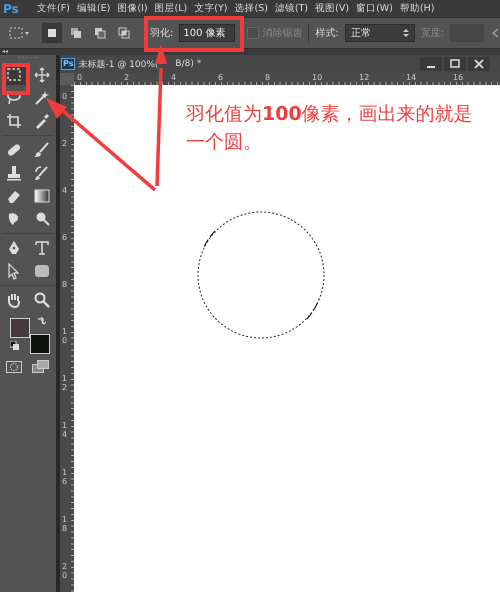 The height and width of the screenshot is (592, 500). Describe the element at coordinates (15, 346) in the screenshot. I see `default-colors-icon` at that location.